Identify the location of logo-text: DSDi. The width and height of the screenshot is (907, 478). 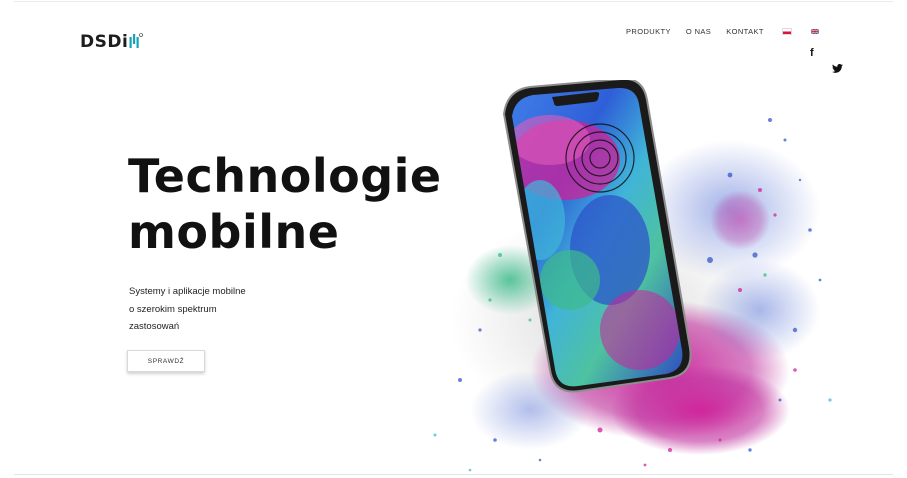
(104, 42).